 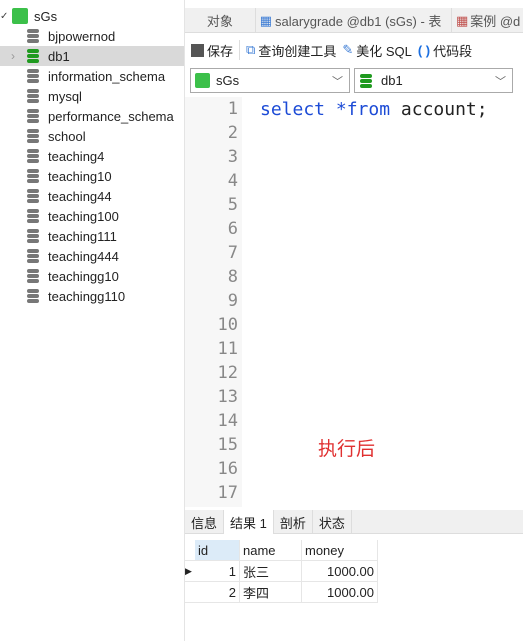 I want to click on result-tab: 剖析, so click(x=293, y=522).